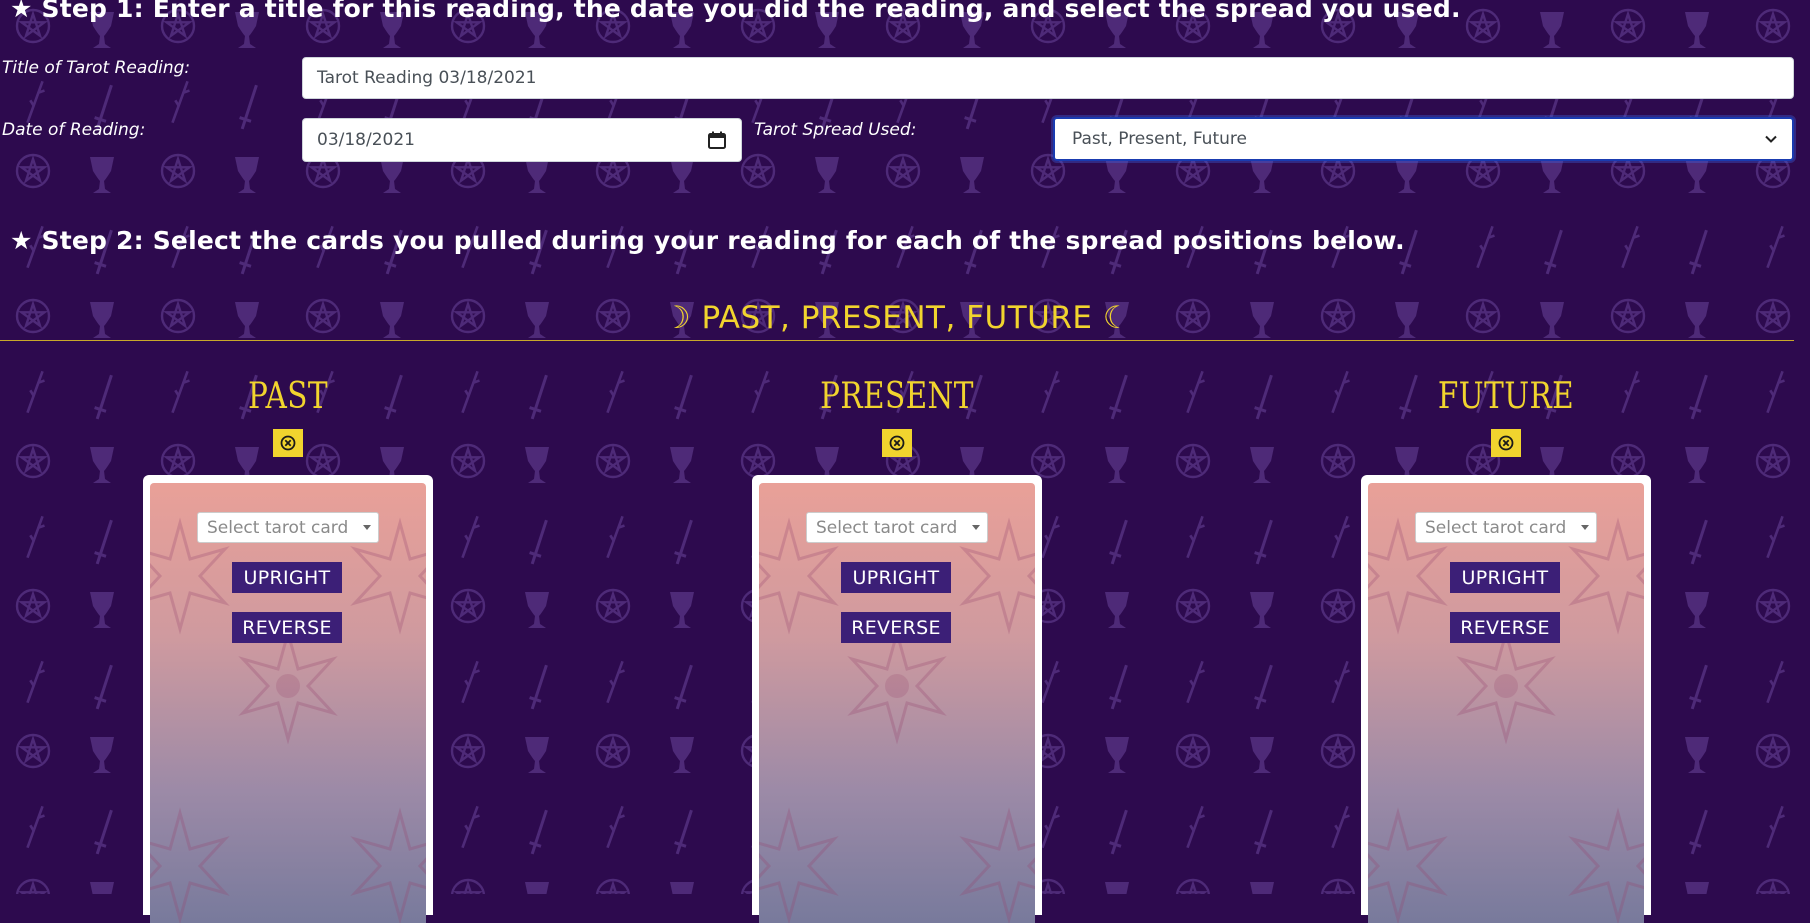 The height and width of the screenshot is (923, 1810). I want to click on spread-select: Past, Present, Future, so click(1423, 139).